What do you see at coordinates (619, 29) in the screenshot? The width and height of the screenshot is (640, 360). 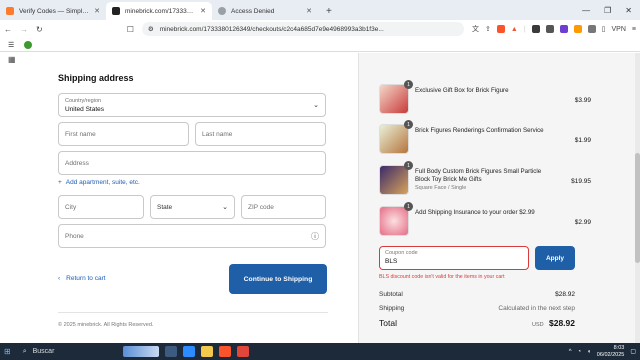 I see `vpn-button: VPN` at bounding box center [619, 29].